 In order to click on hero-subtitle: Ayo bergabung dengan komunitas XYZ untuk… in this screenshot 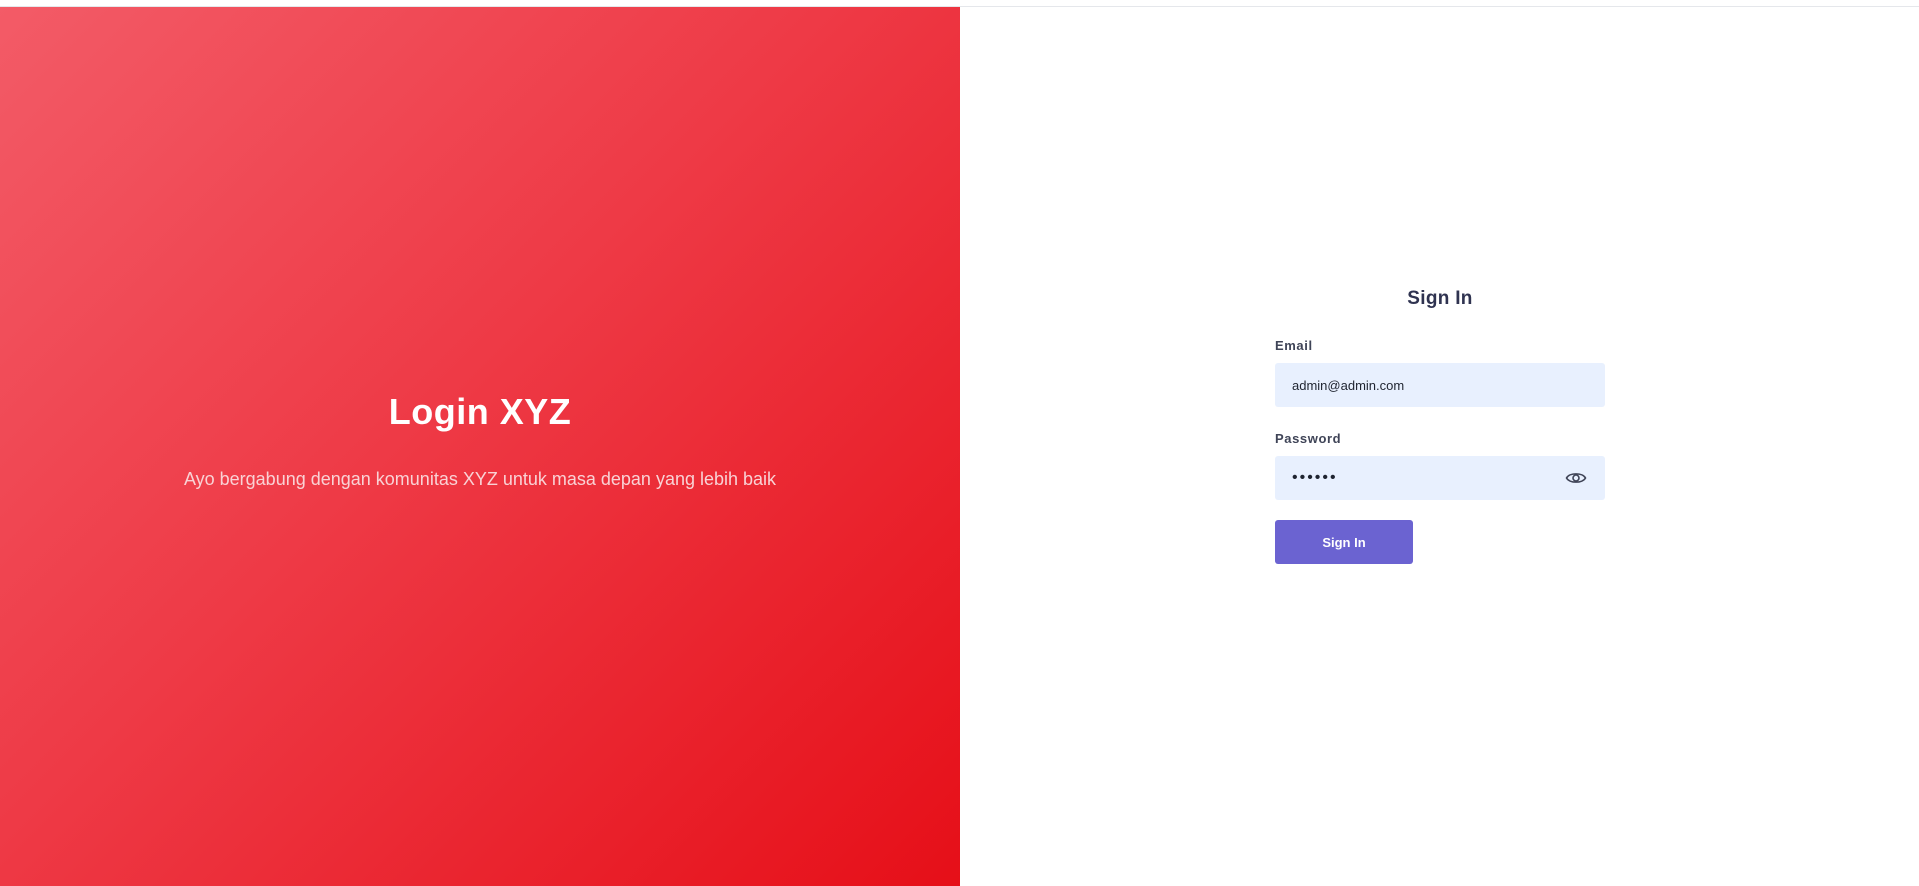, I will do `click(480, 479)`.